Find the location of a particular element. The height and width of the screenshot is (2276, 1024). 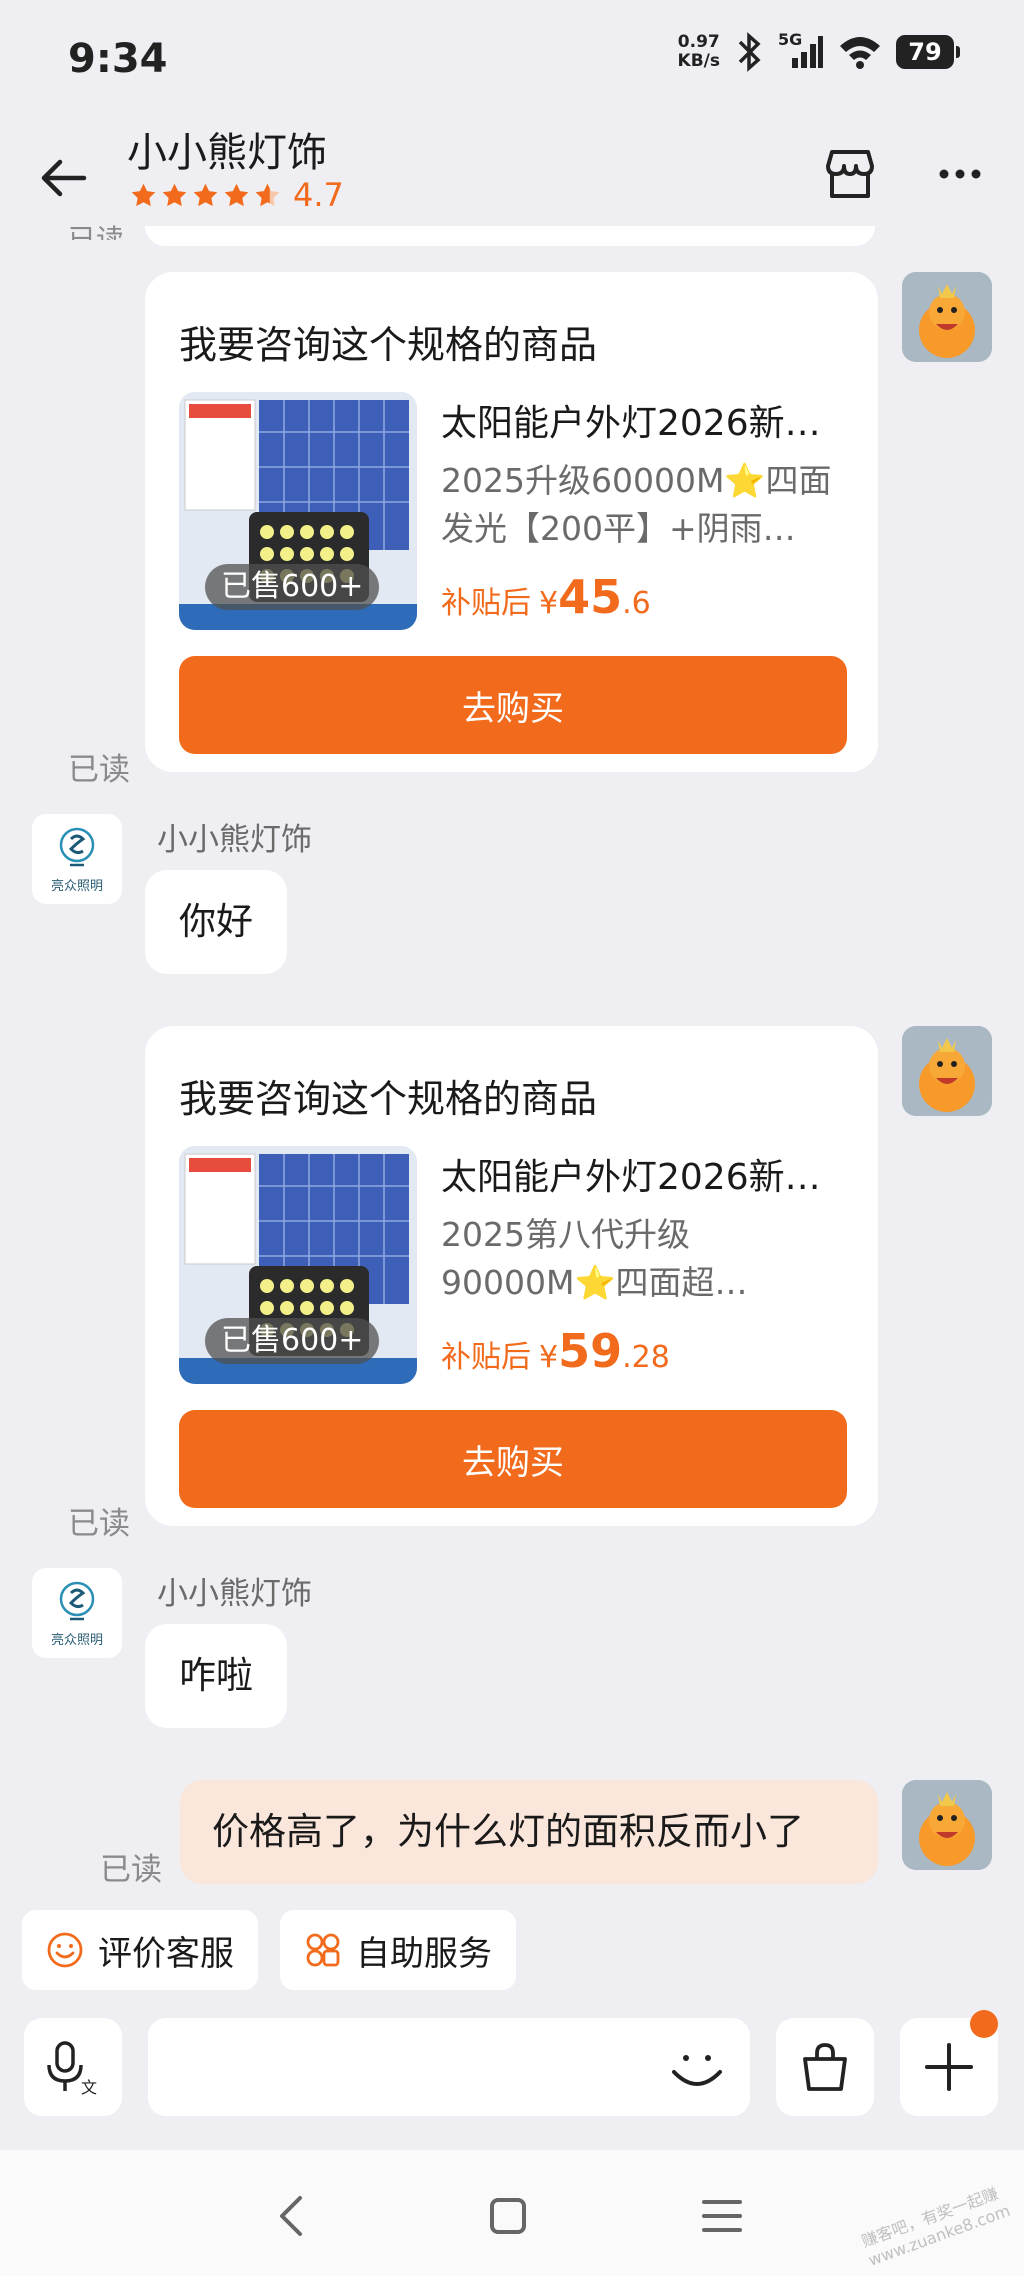

voice-input-button: 文 is located at coordinates (73, 2067).